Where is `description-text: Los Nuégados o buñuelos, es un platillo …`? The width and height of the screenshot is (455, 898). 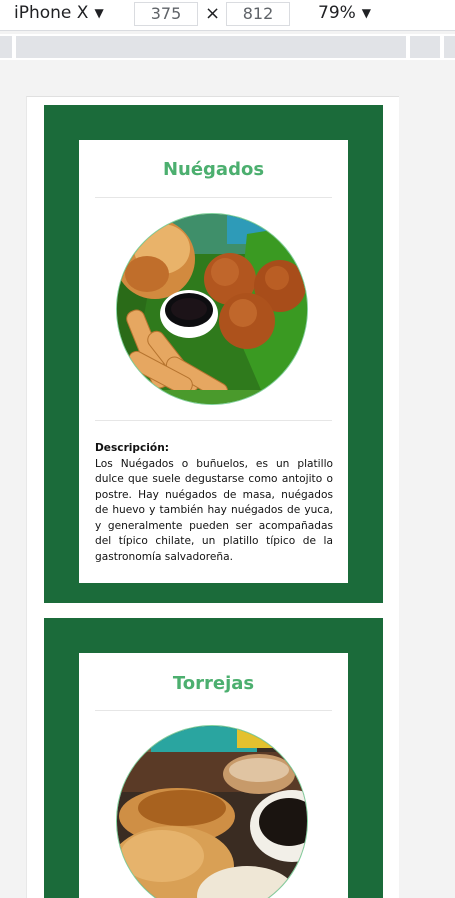
description-text: Los Nuégados o buñuelos, es un platillo … is located at coordinates (214, 510).